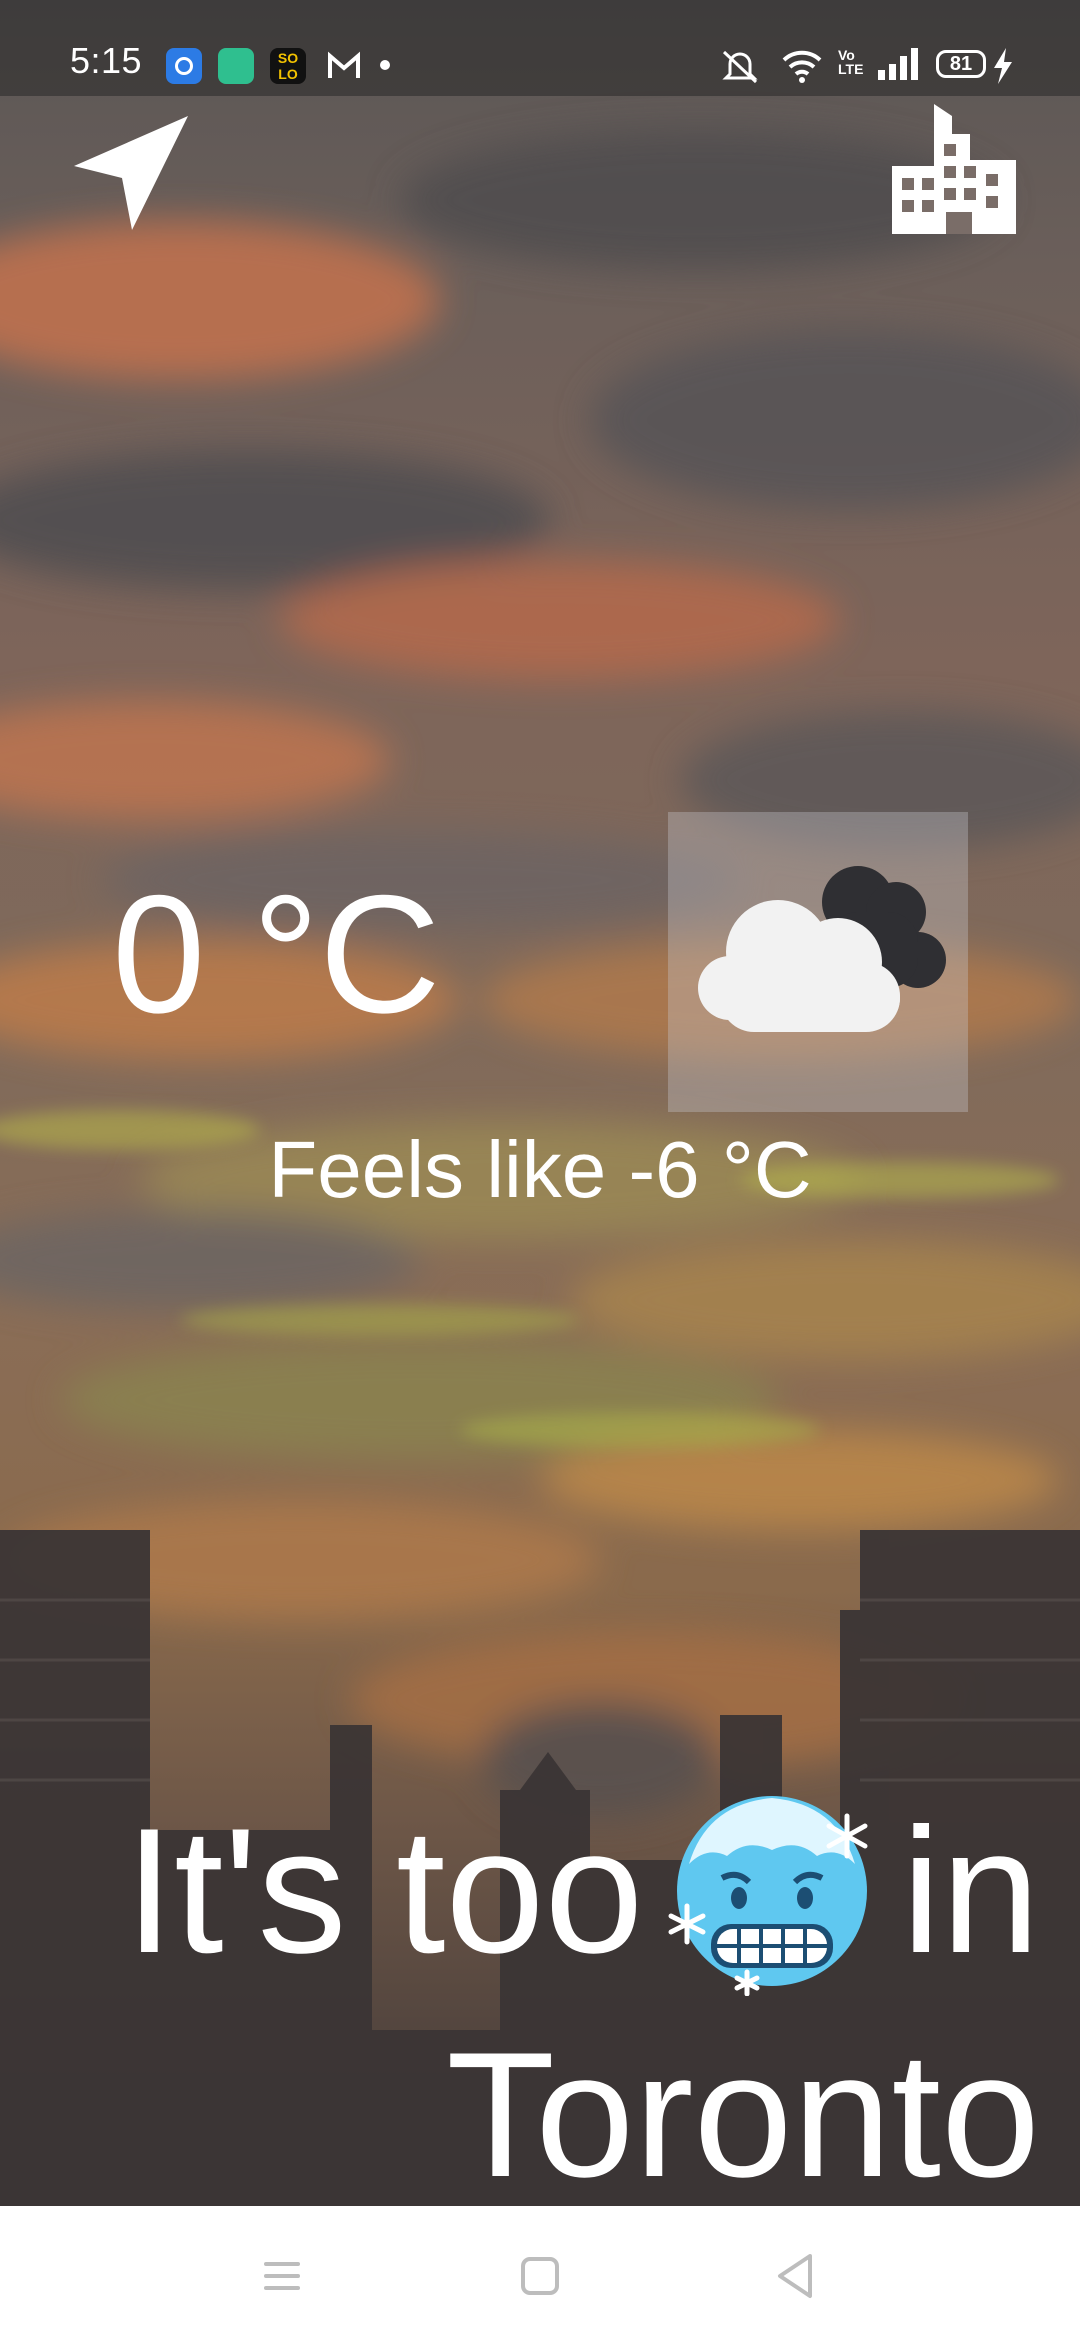  Describe the element at coordinates (970, 1890) in the screenshot. I see `headline-text-in: in` at that location.